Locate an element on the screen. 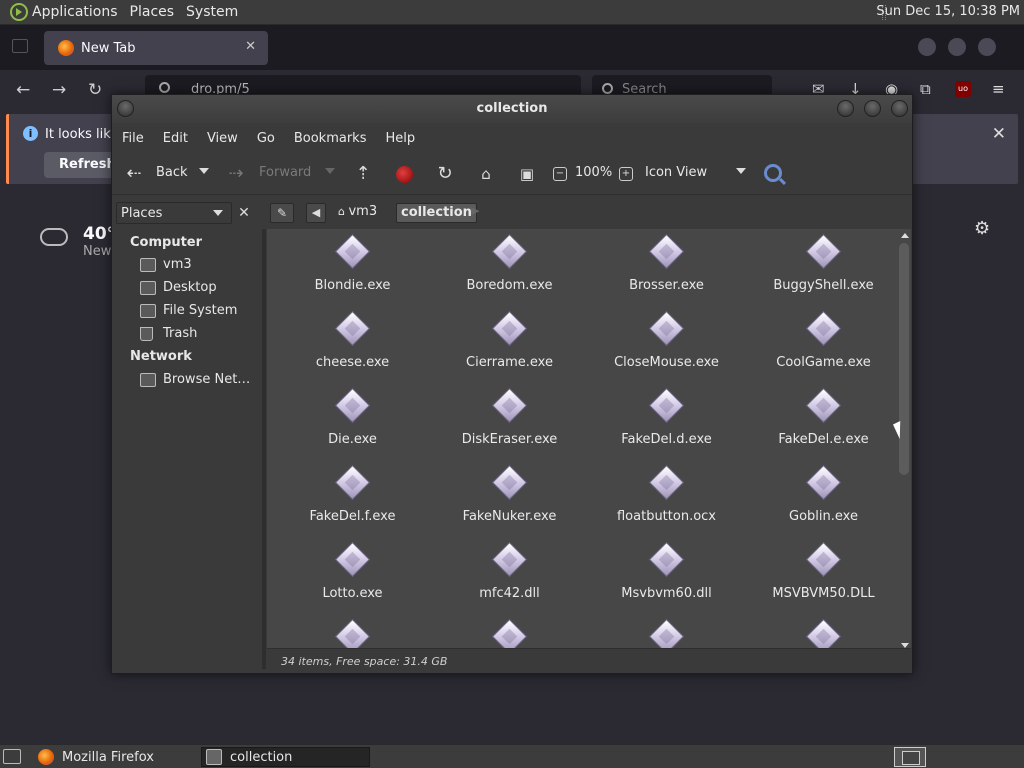  file-item: FakeDel.f.exe is located at coordinates (352, 498).